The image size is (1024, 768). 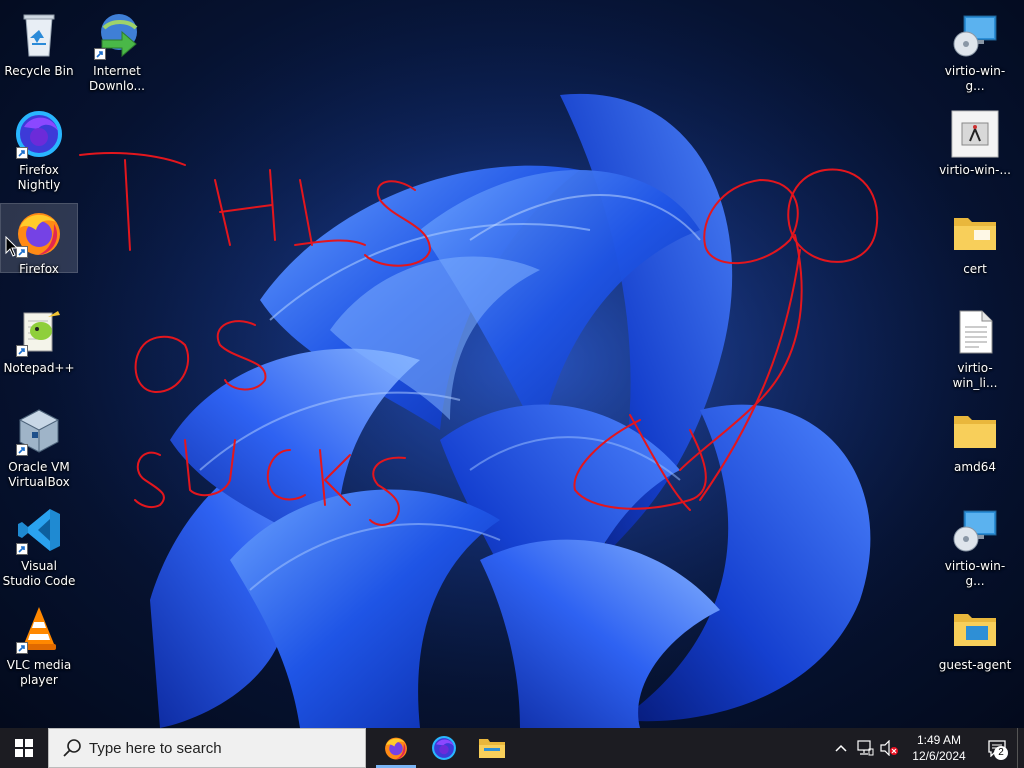 I want to click on windows-logo-icon, so click(x=24, y=748).